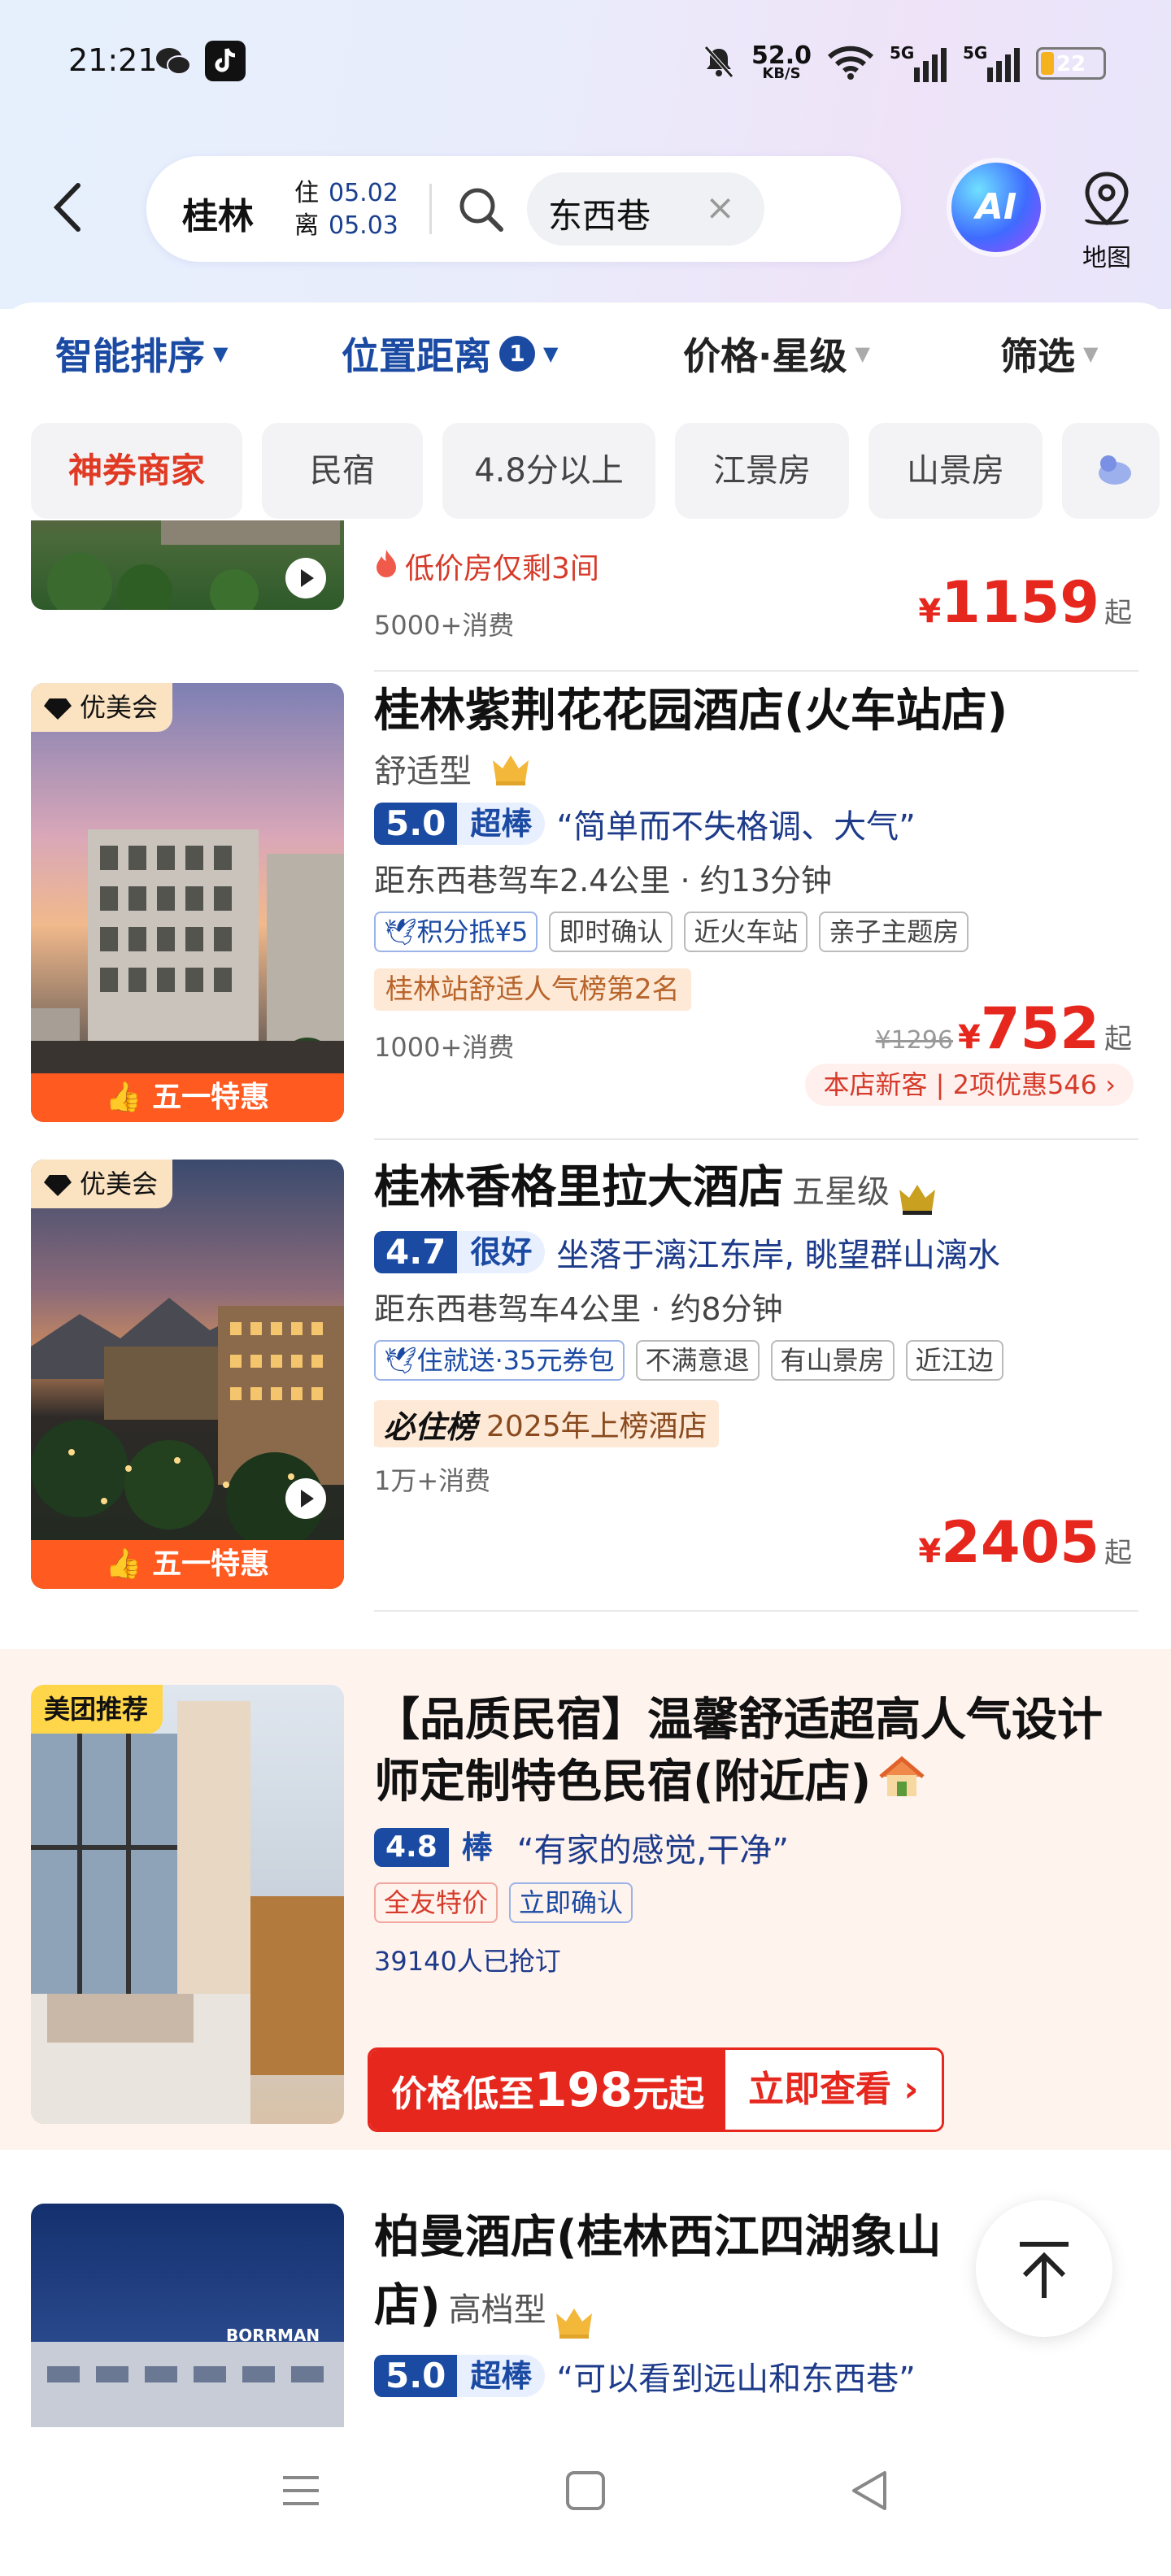 This screenshot has height=2576, width=1171. Describe the element at coordinates (68, 208) in the screenshot. I see `back-button` at that location.